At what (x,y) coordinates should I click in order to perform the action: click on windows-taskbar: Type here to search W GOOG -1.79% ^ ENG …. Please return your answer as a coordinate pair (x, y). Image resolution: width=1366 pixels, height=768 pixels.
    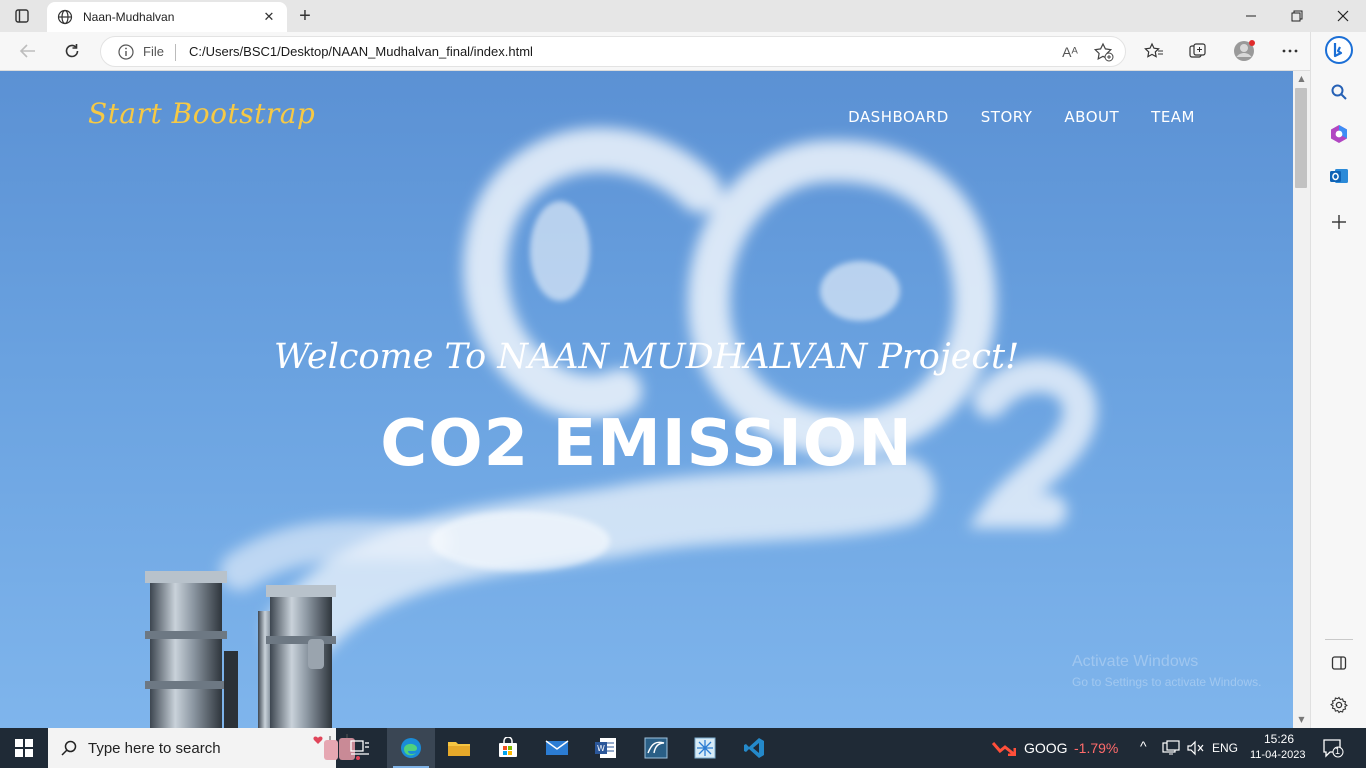
    Looking at the image, I should click on (683, 748).